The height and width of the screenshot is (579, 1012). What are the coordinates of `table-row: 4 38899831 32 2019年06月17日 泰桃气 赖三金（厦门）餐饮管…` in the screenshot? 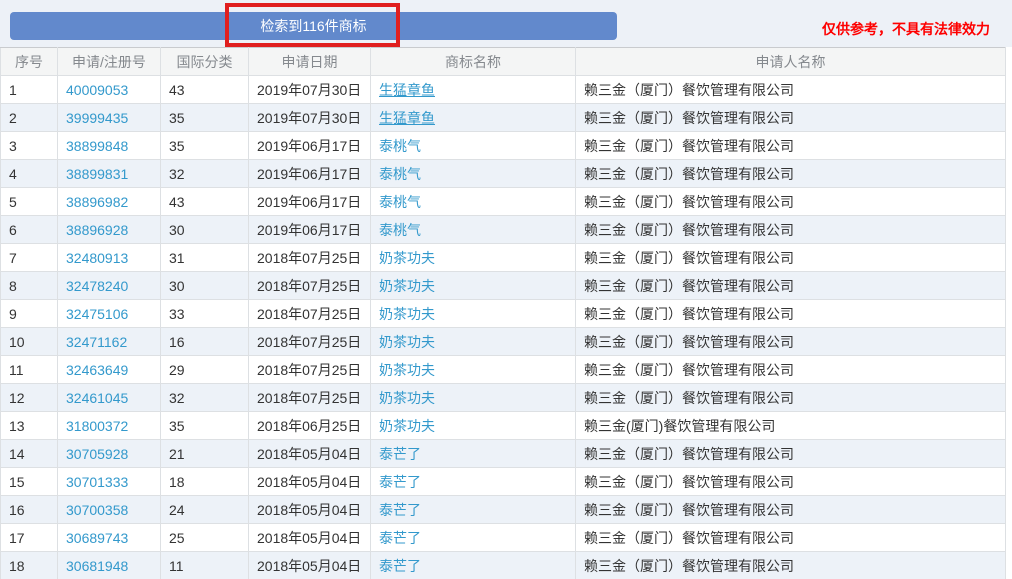 It's located at (503, 173).